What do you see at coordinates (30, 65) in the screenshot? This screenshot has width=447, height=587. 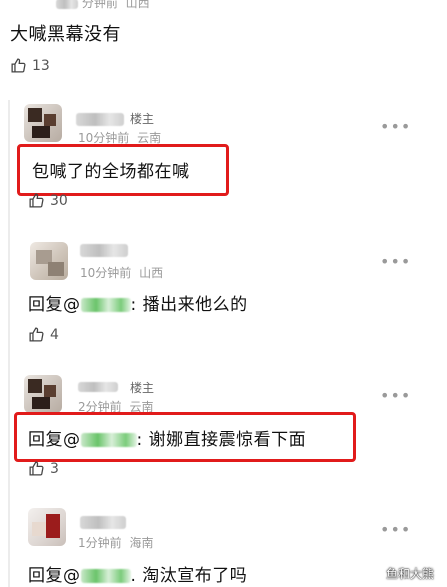 I see `top-comment-like-button: 13` at bounding box center [30, 65].